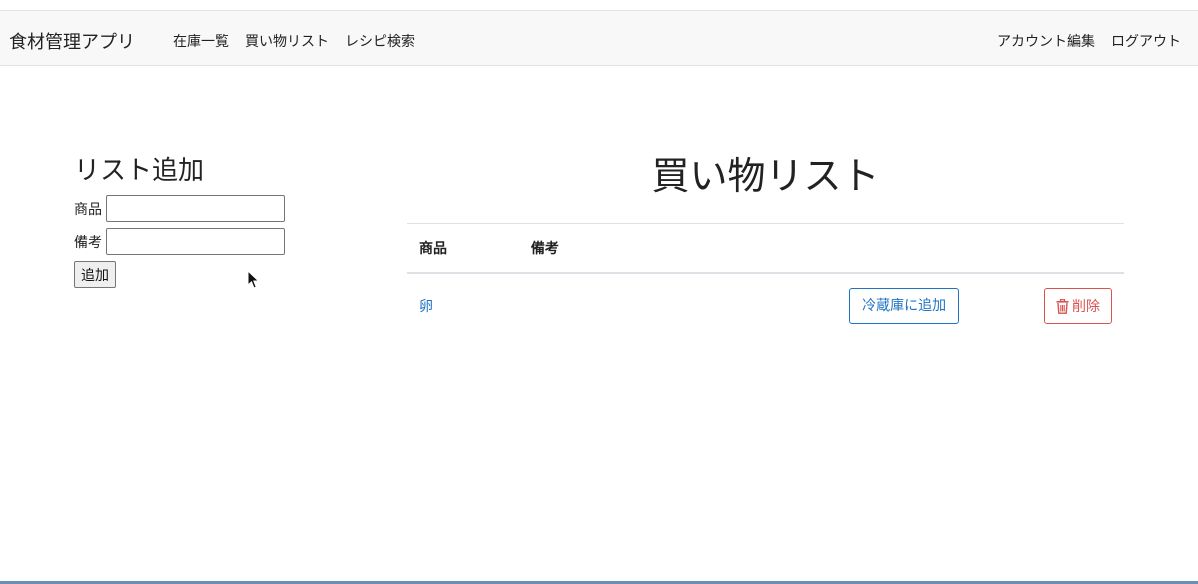 The width and height of the screenshot is (1198, 584). I want to click on column-header-action, so click(904, 248).